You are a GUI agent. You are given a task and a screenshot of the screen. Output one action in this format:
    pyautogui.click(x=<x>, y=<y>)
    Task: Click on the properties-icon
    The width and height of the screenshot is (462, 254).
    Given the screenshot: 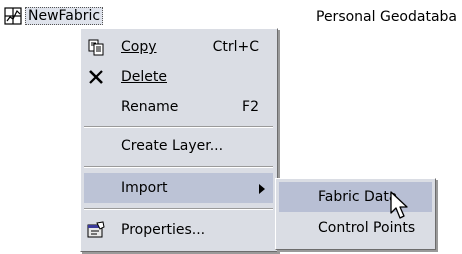 What is the action you would take?
    pyautogui.click(x=96, y=229)
    